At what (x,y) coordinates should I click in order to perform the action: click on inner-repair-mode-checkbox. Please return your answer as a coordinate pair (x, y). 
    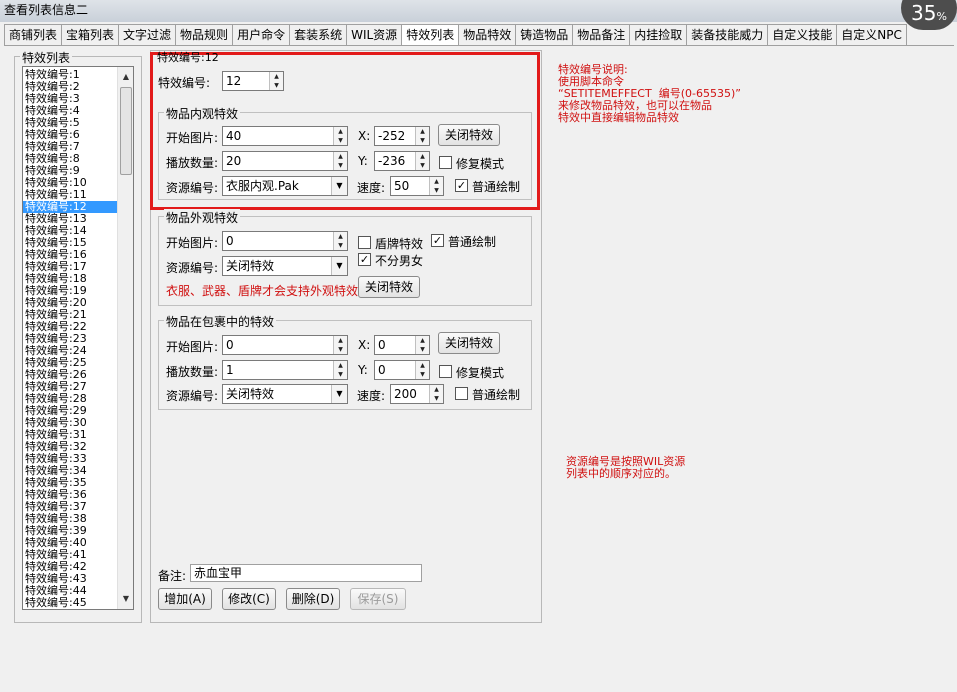
    Looking at the image, I should click on (445, 162).